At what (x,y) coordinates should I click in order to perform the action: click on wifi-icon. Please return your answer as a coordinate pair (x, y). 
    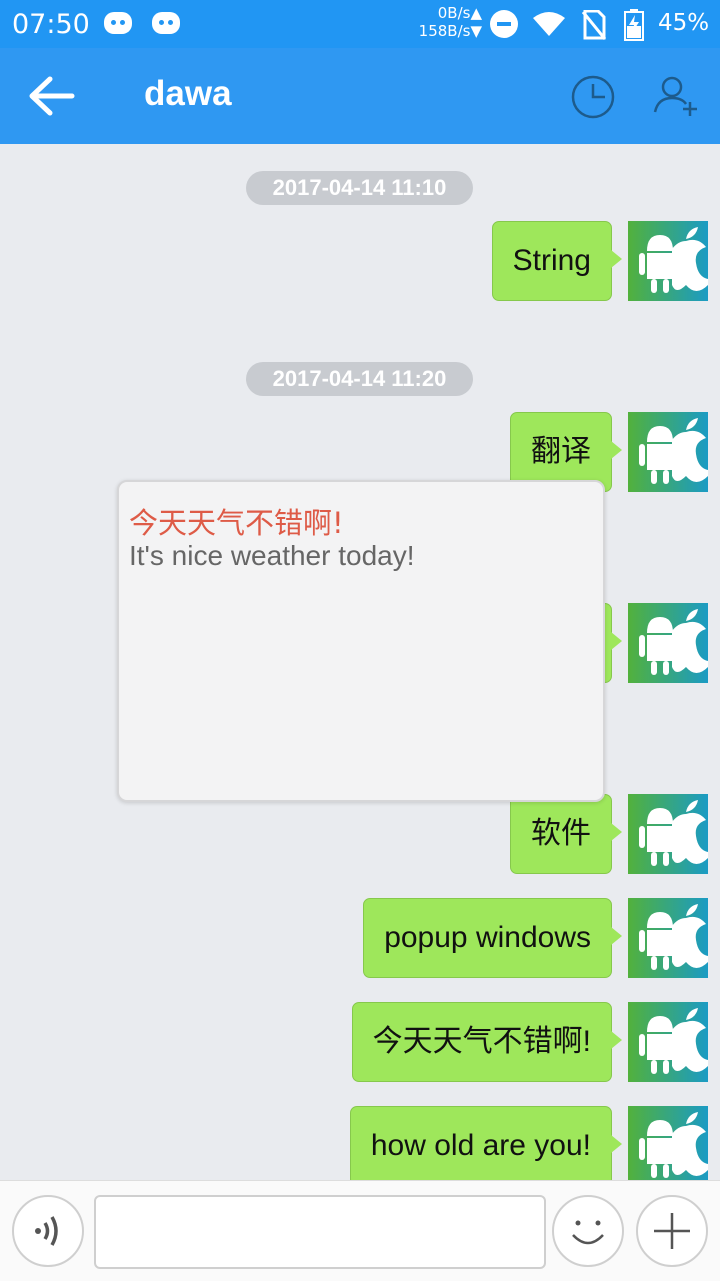
    Looking at the image, I should click on (549, 24).